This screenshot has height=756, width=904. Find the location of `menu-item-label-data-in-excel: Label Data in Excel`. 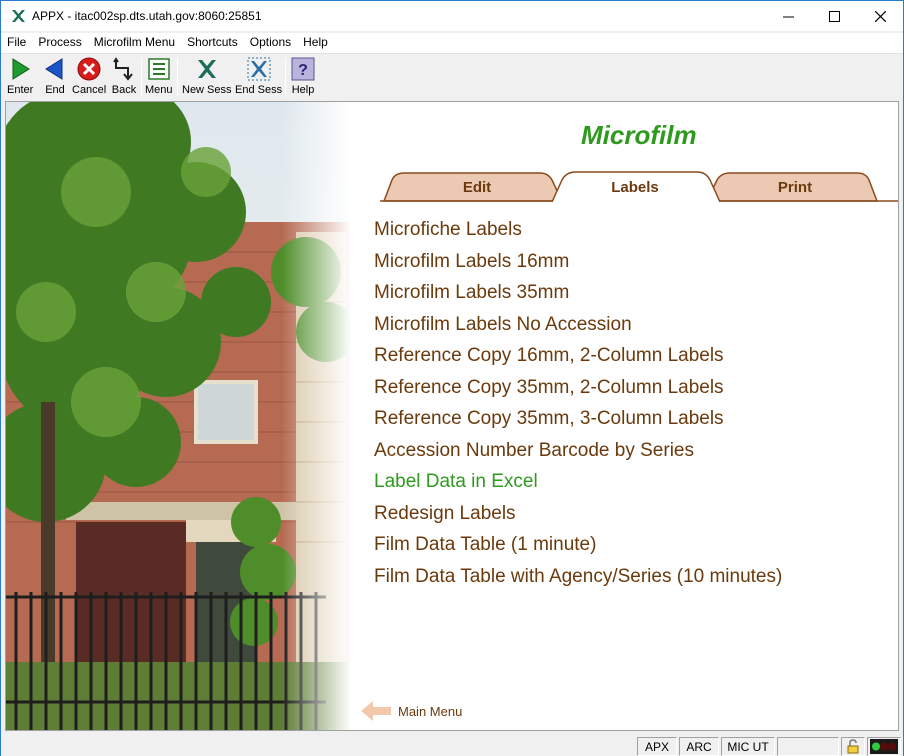

menu-item-label-data-in-excel: Label Data in Excel is located at coordinates (578, 485).